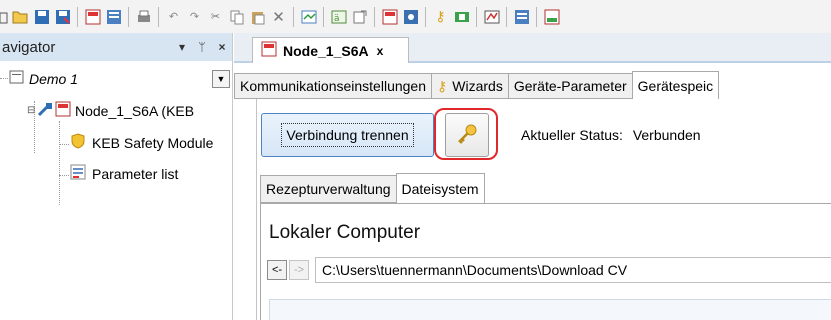  What do you see at coordinates (182, 47) in the screenshot?
I see `chevron-down-icon: ▾` at bounding box center [182, 47].